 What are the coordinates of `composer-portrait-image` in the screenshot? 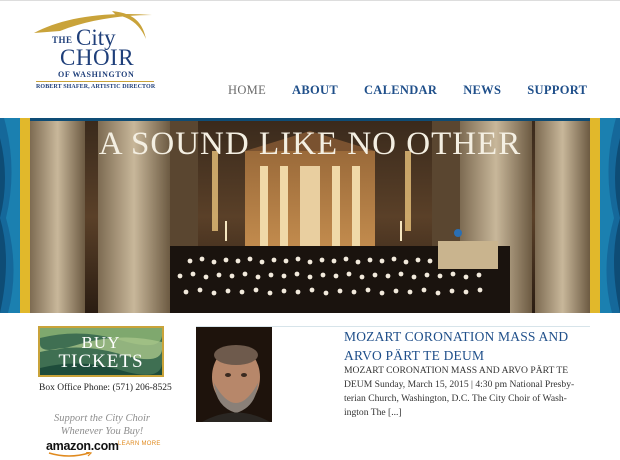 It's located at (234, 374).